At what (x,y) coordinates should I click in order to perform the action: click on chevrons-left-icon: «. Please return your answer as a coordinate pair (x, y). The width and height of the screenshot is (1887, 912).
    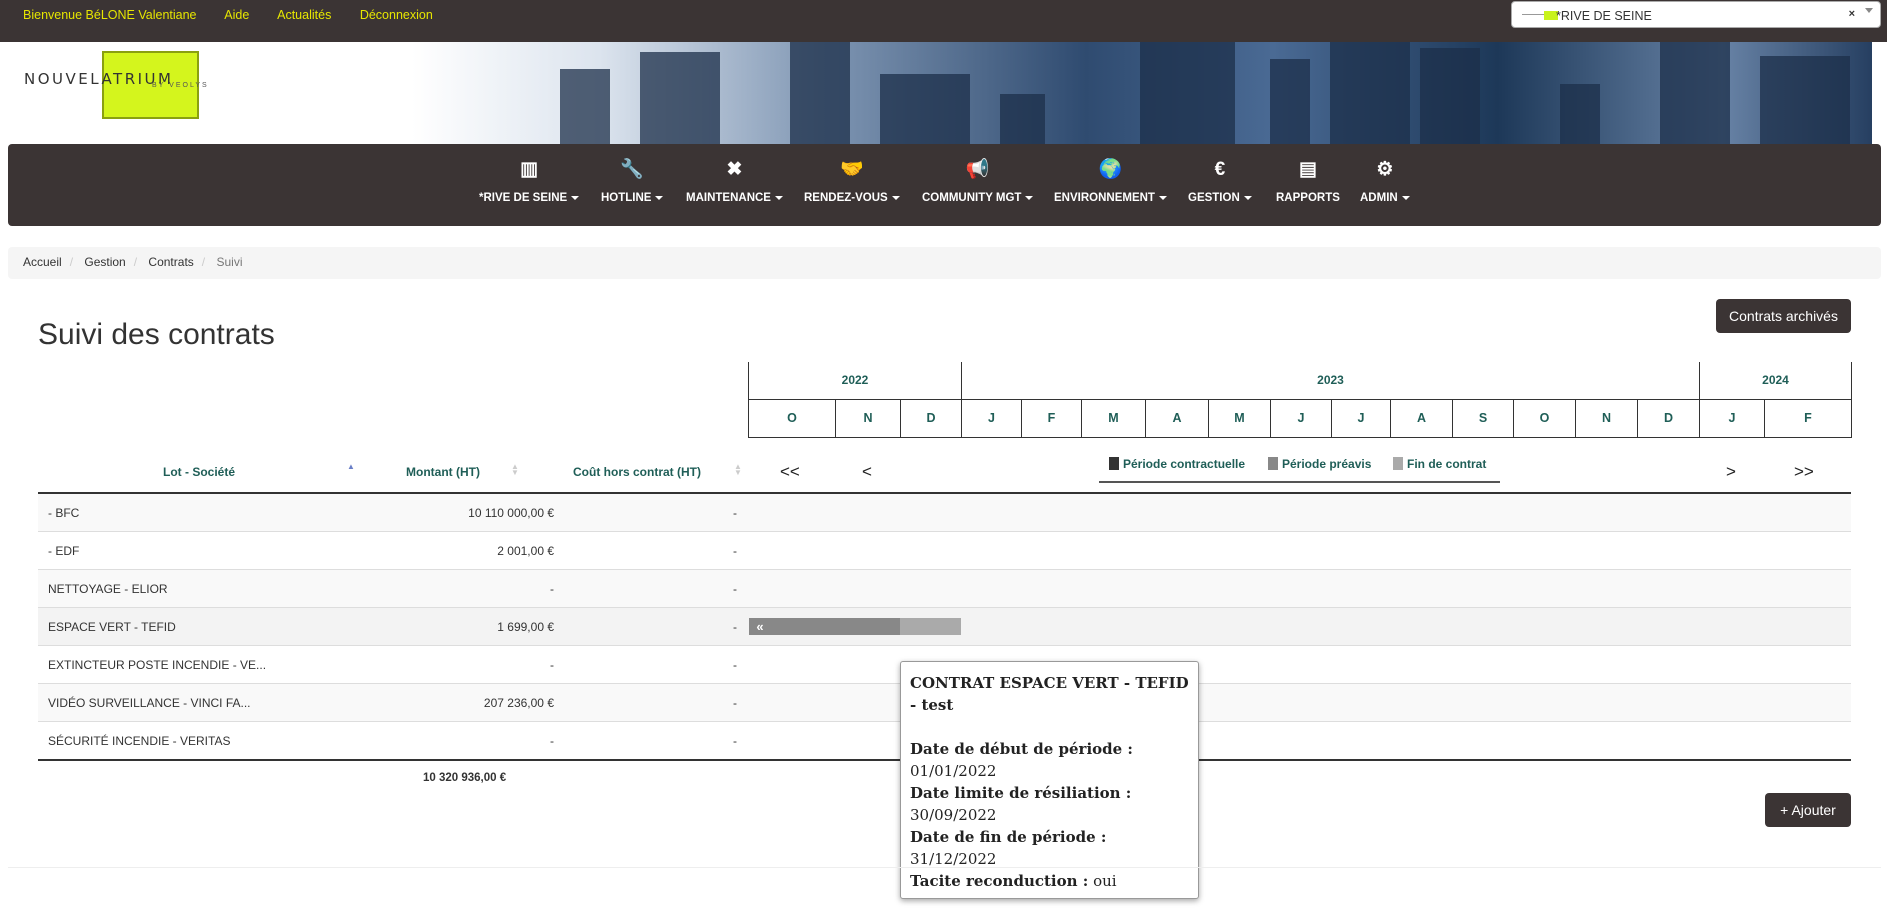
    Looking at the image, I should click on (760, 626).